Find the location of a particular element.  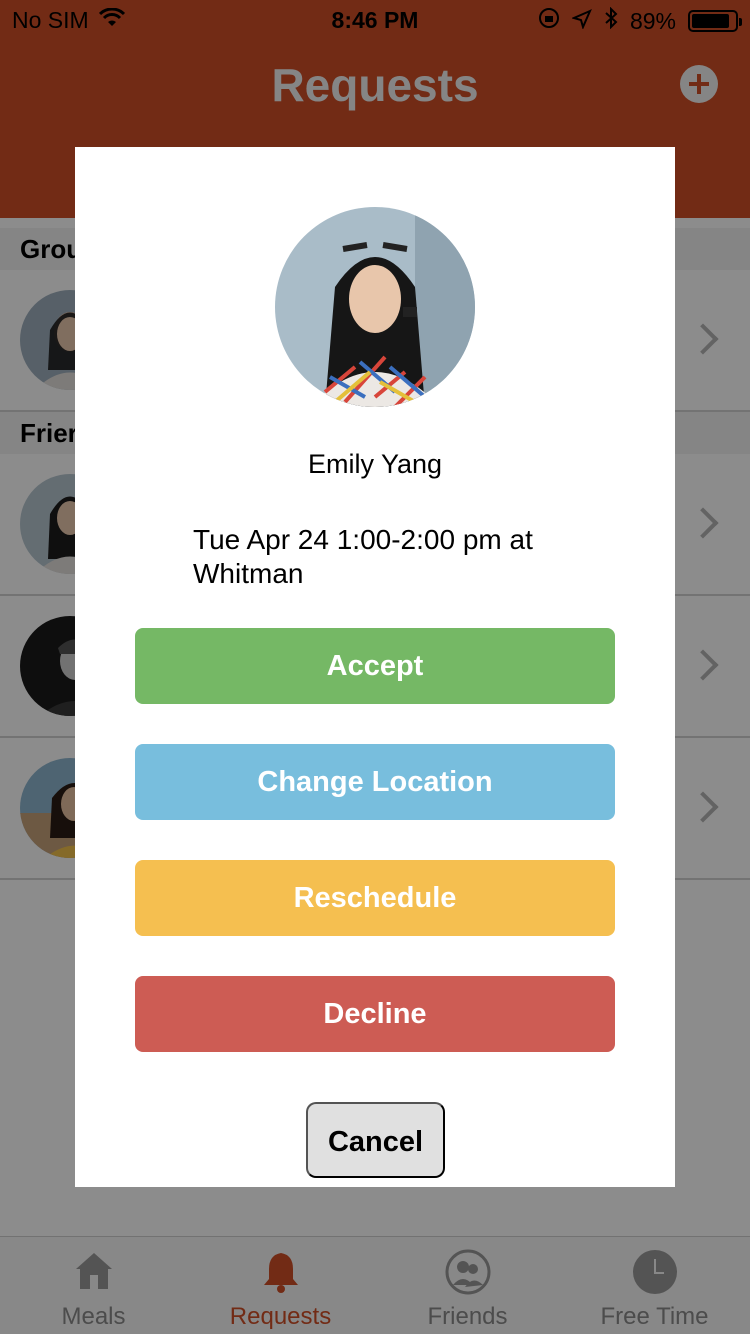

cancel-button: Cancel is located at coordinates (375, 1140).